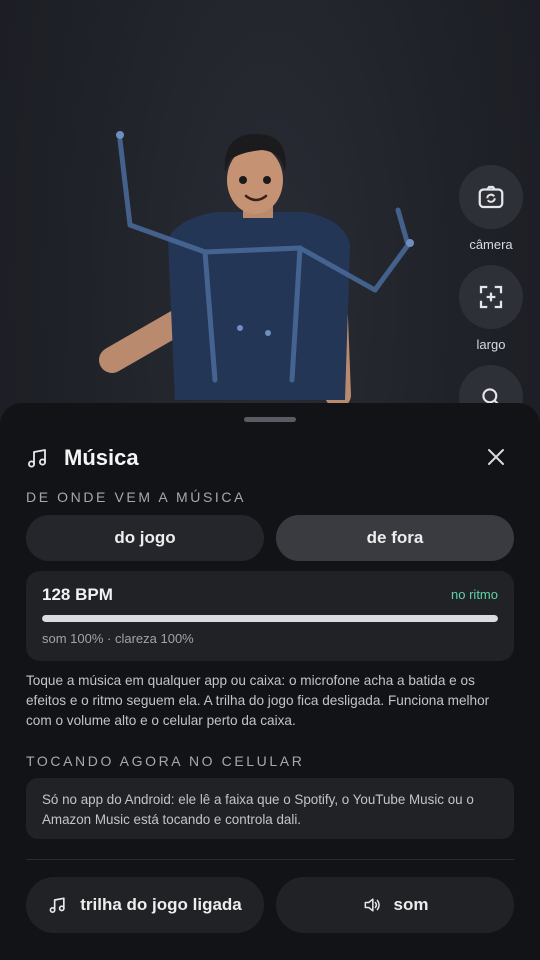 This screenshot has width=540, height=960. I want to click on source-option-game: do jogo, so click(145, 538).